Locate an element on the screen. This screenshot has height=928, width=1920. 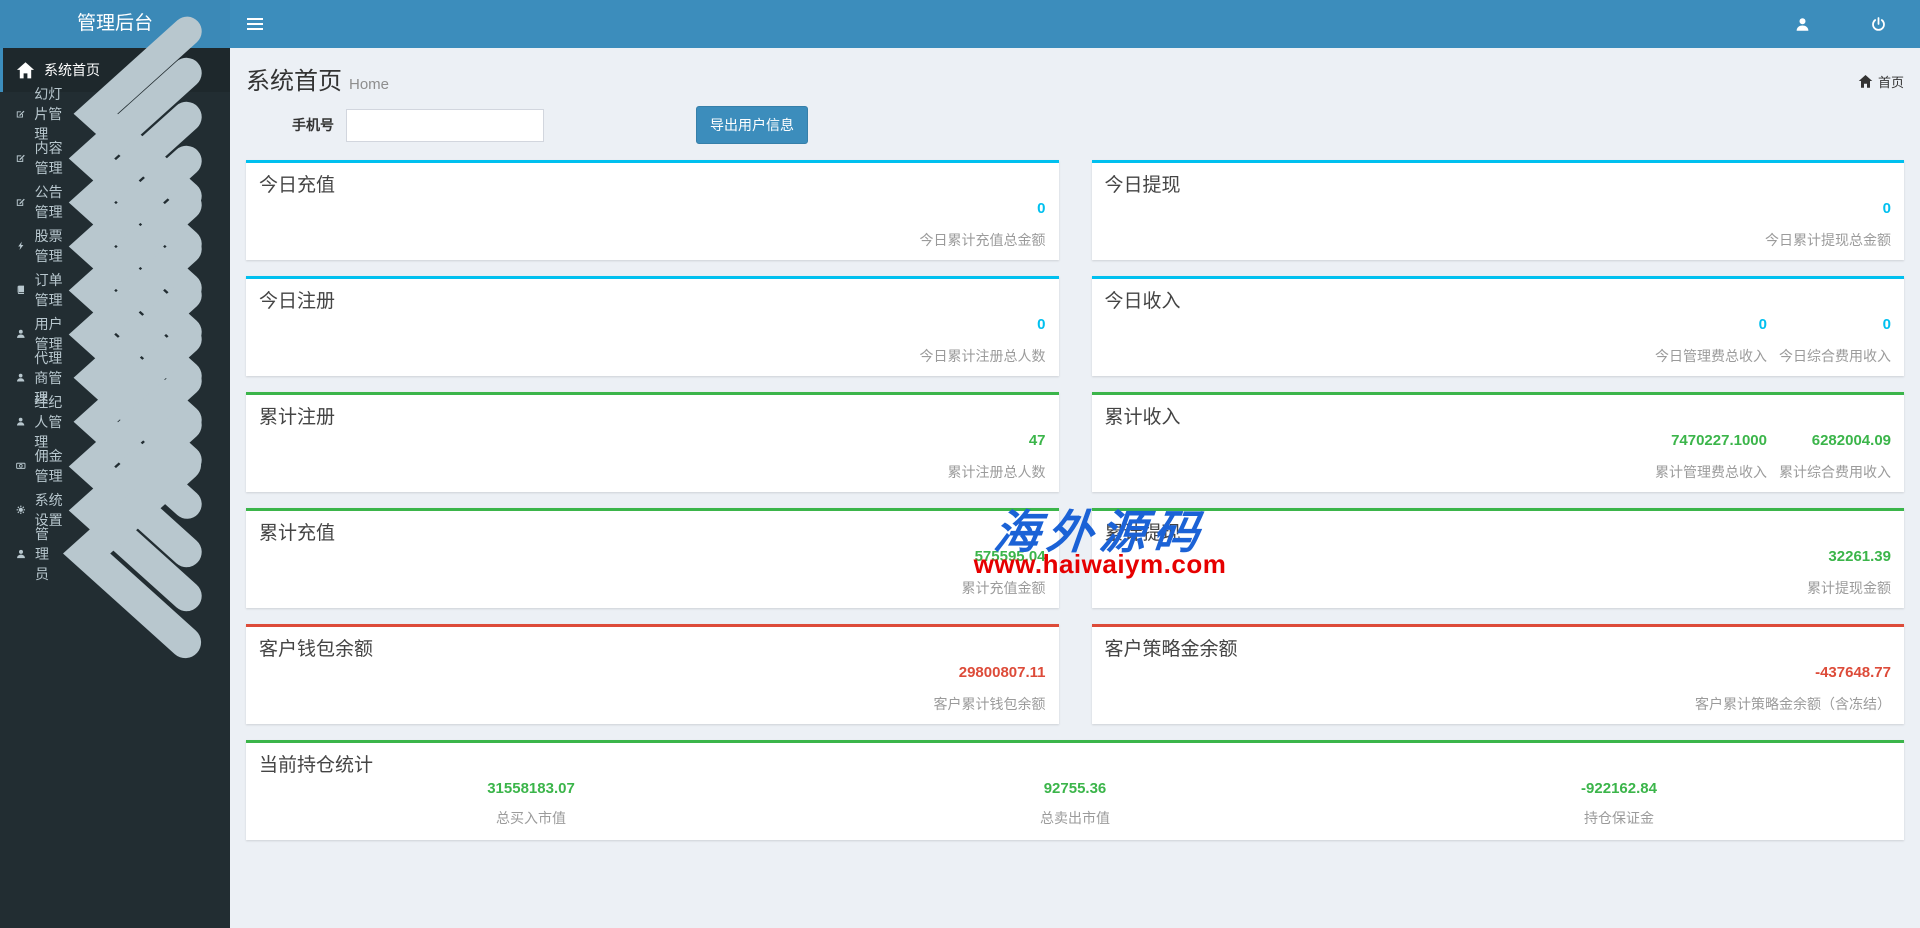
user-menu-button is located at coordinates (1802, 24).